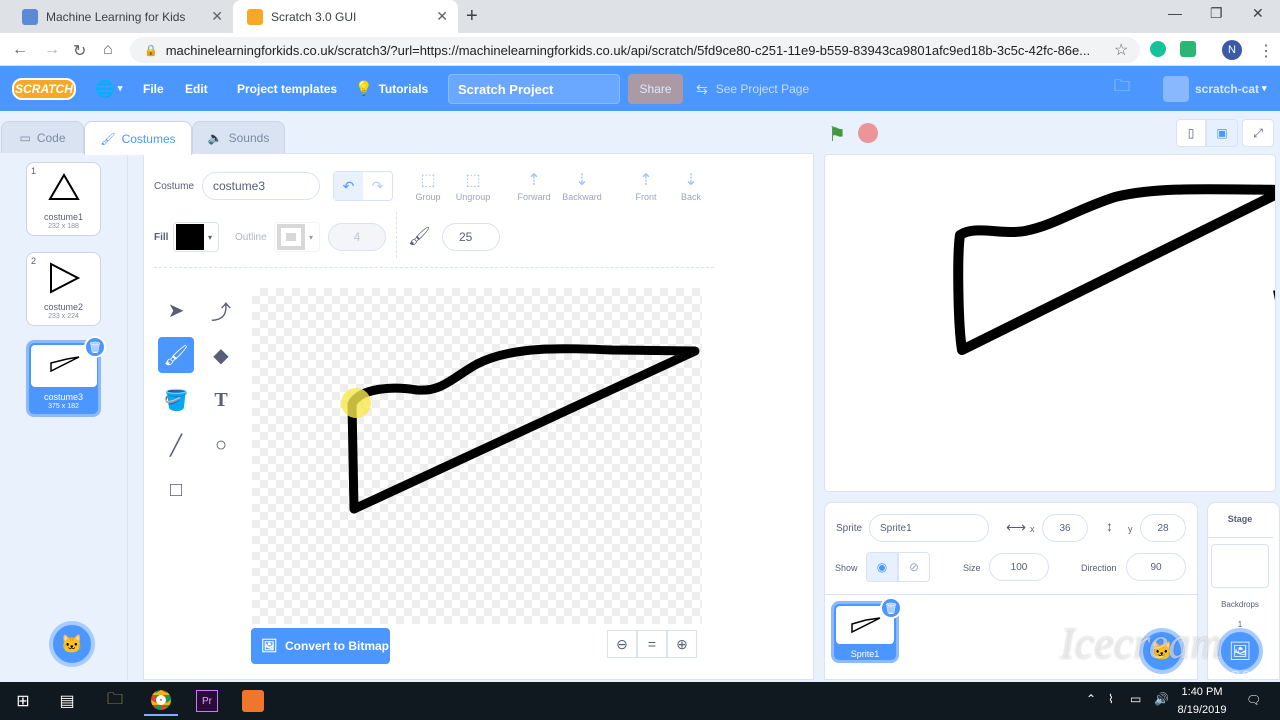  Describe the element at coordinates (176, 400) in the screenshot. I see `fill-bucket-icon: 🪣` at that location.